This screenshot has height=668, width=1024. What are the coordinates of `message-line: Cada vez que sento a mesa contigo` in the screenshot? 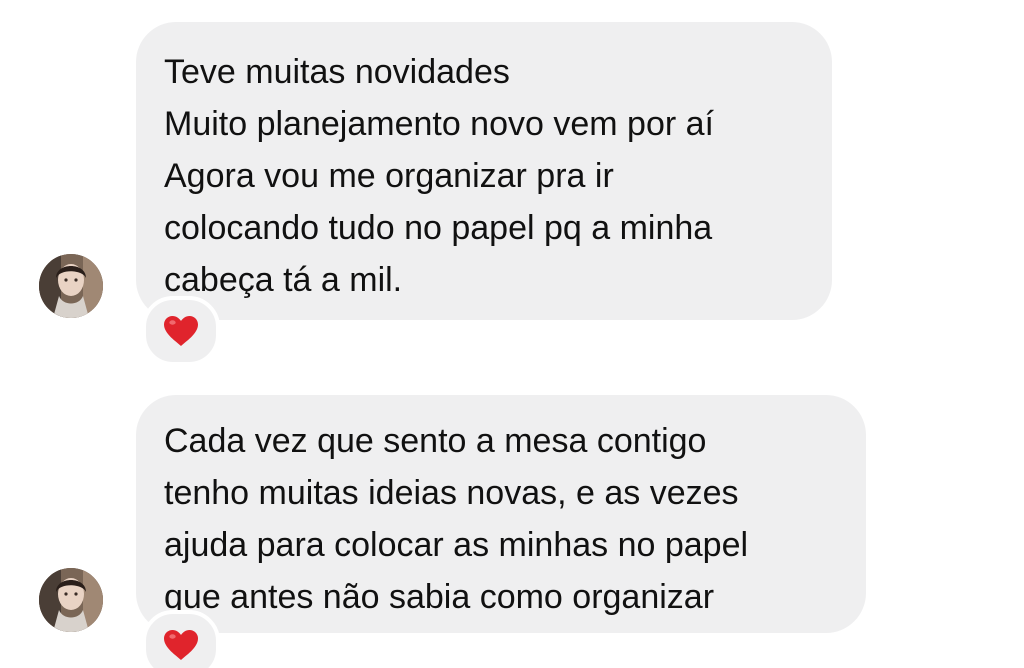 It's located at (435, 441).